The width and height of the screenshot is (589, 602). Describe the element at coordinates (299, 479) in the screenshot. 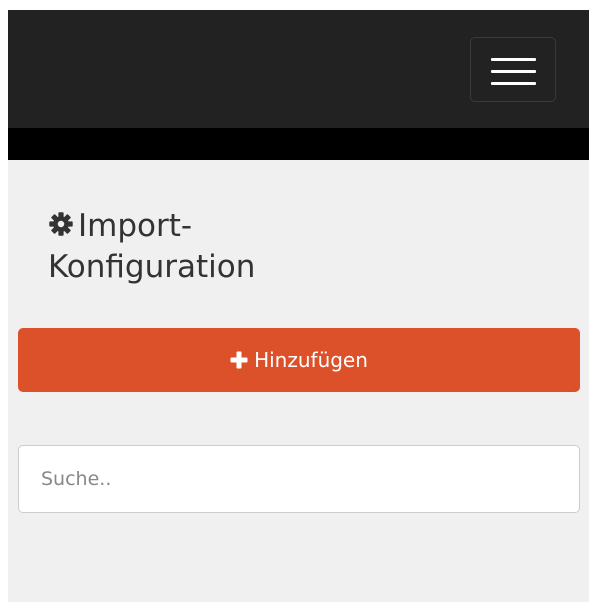

I see `search-input` at that location.